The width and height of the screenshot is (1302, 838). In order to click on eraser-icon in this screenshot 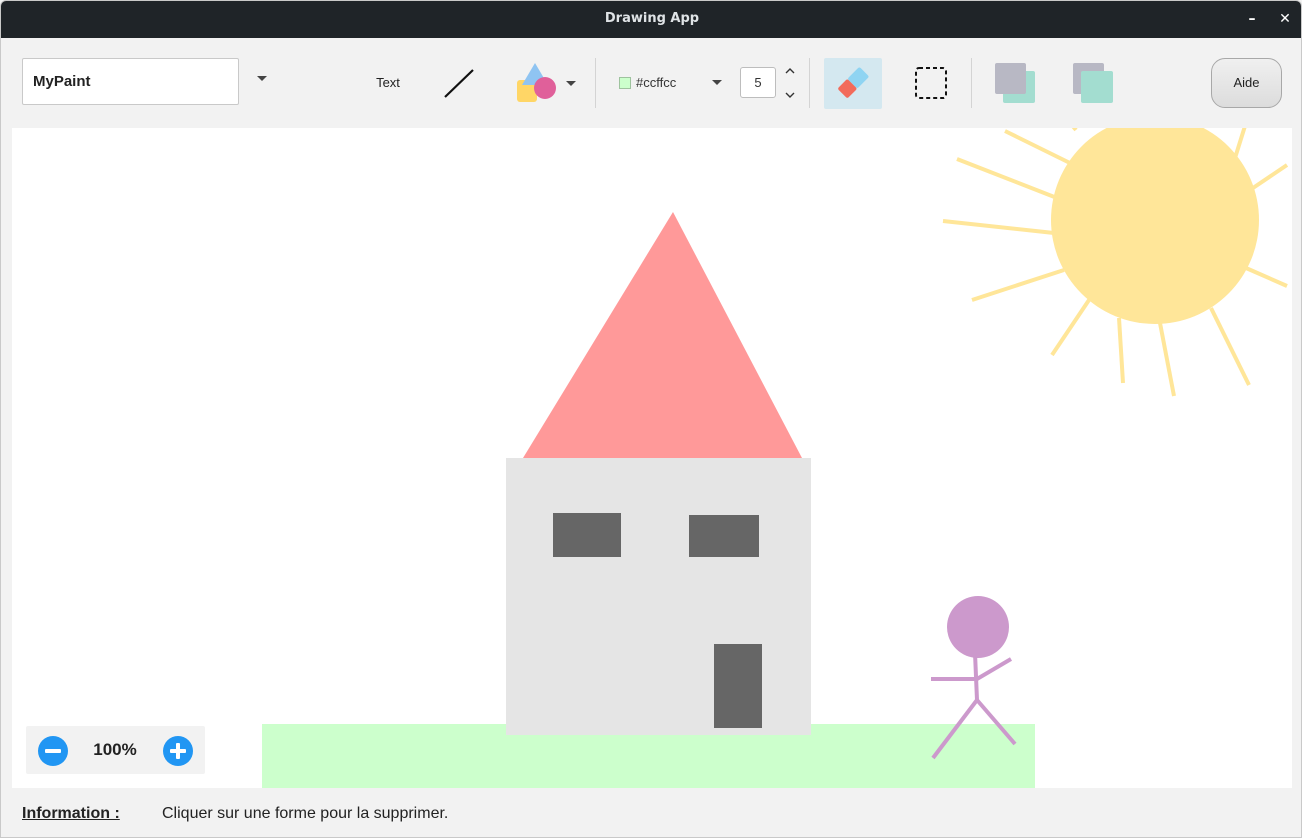, I will do `click(853, 82)`.